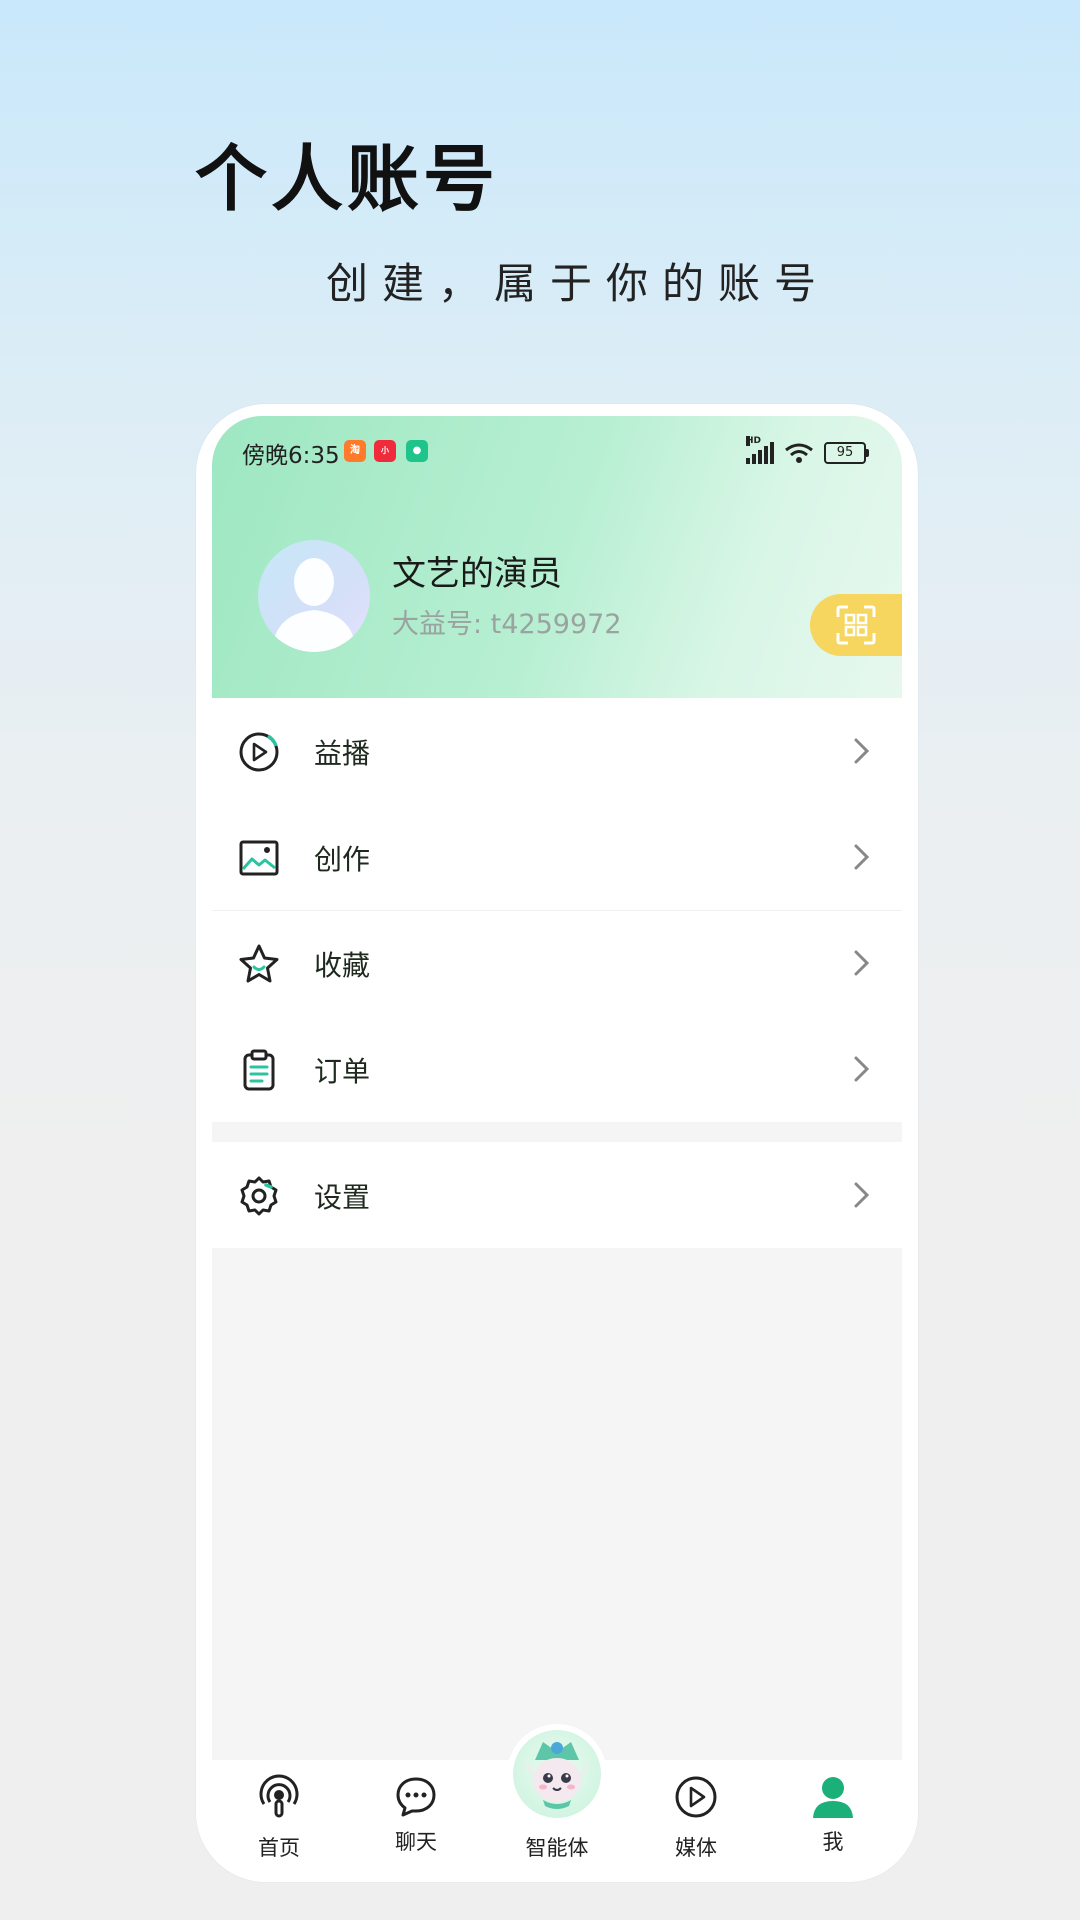  What do you see at coordinates (417, 451) in the screenshot?
I see `app-notification-icon: ●` at bounding box center [417, 451].